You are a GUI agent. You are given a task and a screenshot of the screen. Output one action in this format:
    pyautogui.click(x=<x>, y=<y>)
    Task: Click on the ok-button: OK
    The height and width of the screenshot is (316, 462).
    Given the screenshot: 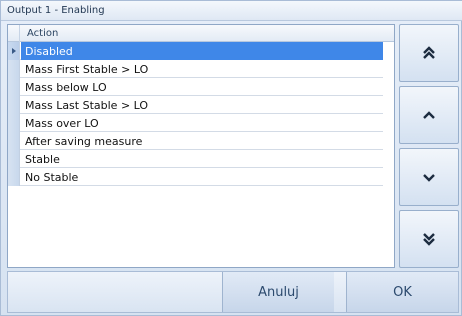 What is the action you would take?
    pyautogui.click(x=402, y=292)
    